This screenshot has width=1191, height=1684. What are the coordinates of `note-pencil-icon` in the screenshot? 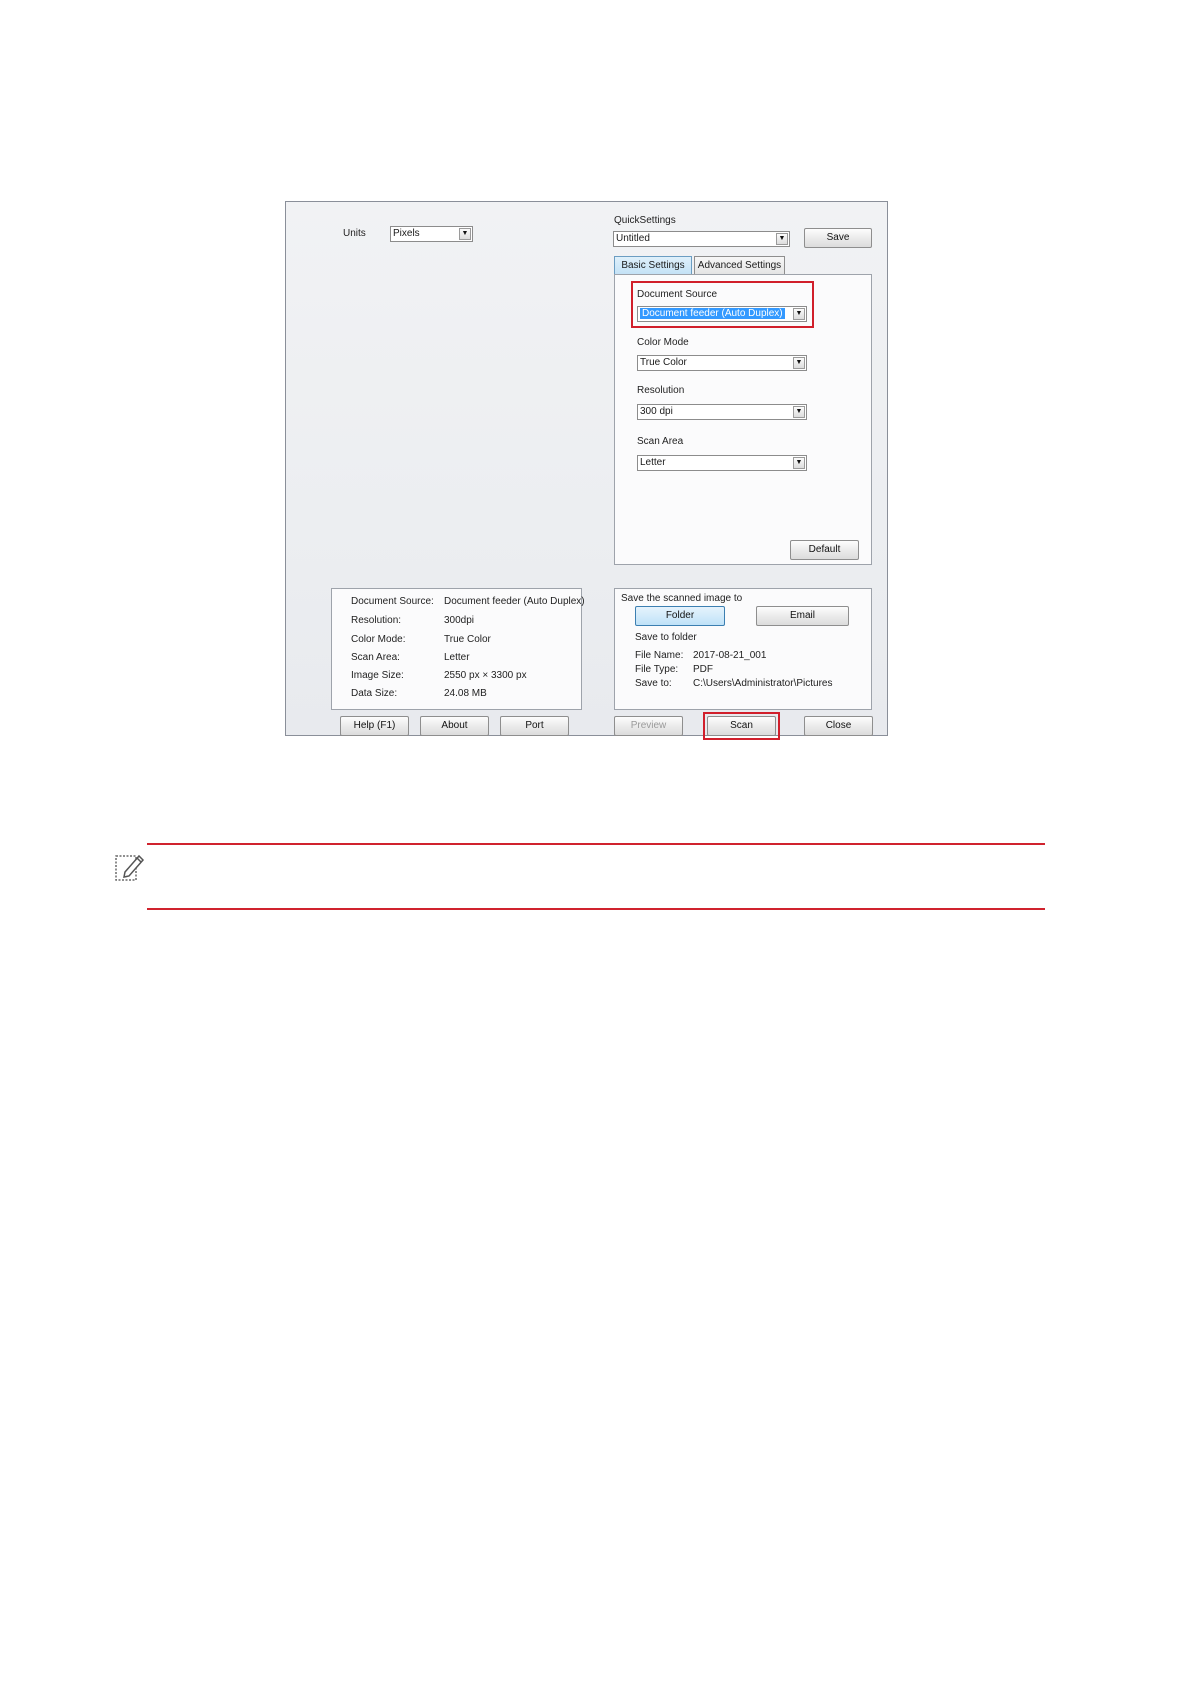 It's located at (130, 868).